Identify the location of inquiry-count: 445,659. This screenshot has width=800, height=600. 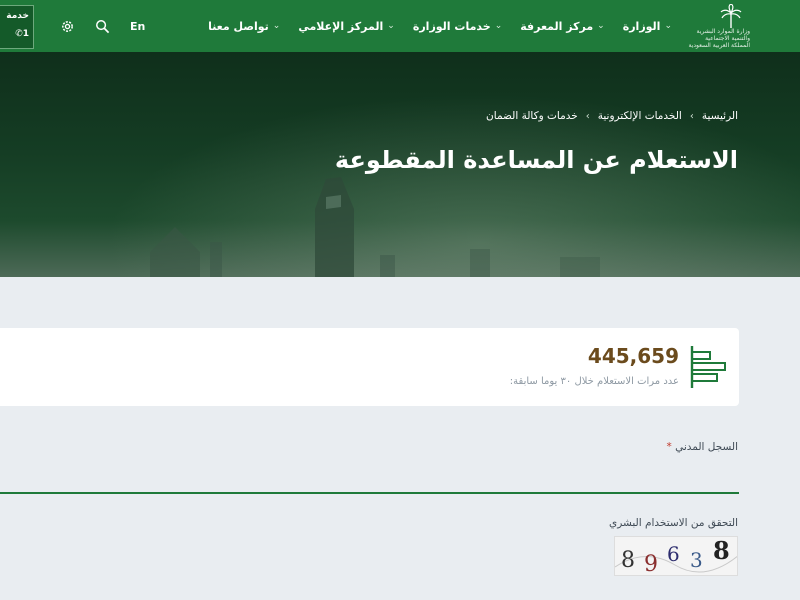
(633, 356).